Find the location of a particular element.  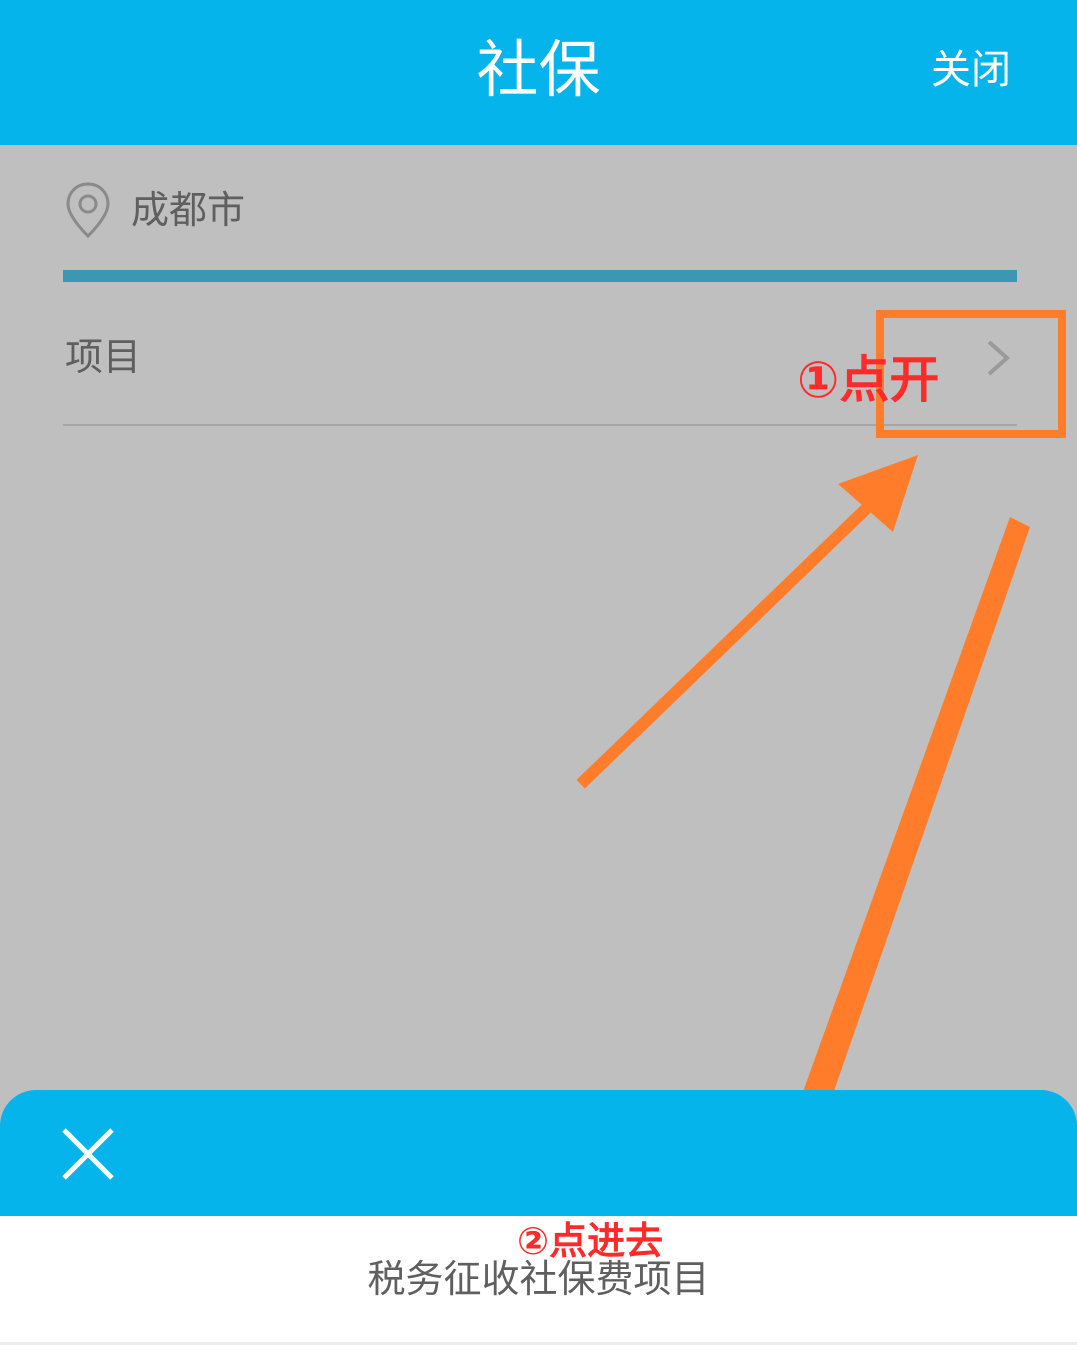

bottom-sheet-header is located at coordinates (538, 1153).